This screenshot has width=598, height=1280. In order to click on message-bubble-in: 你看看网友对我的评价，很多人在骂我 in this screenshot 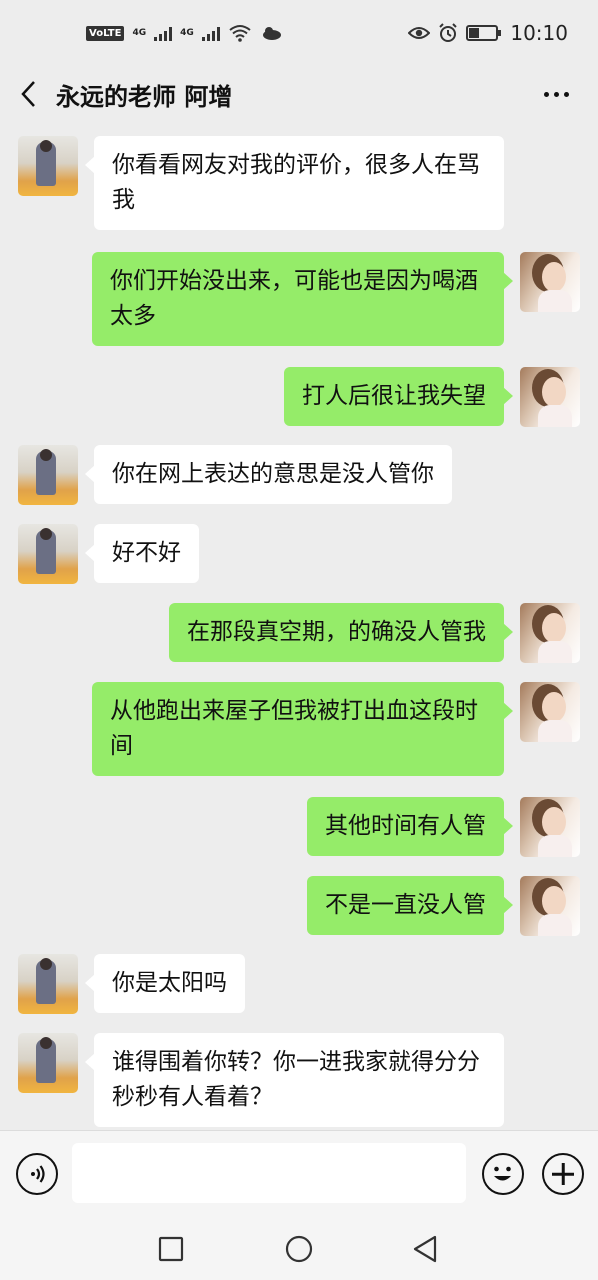, I will do `click(294, 183)`.